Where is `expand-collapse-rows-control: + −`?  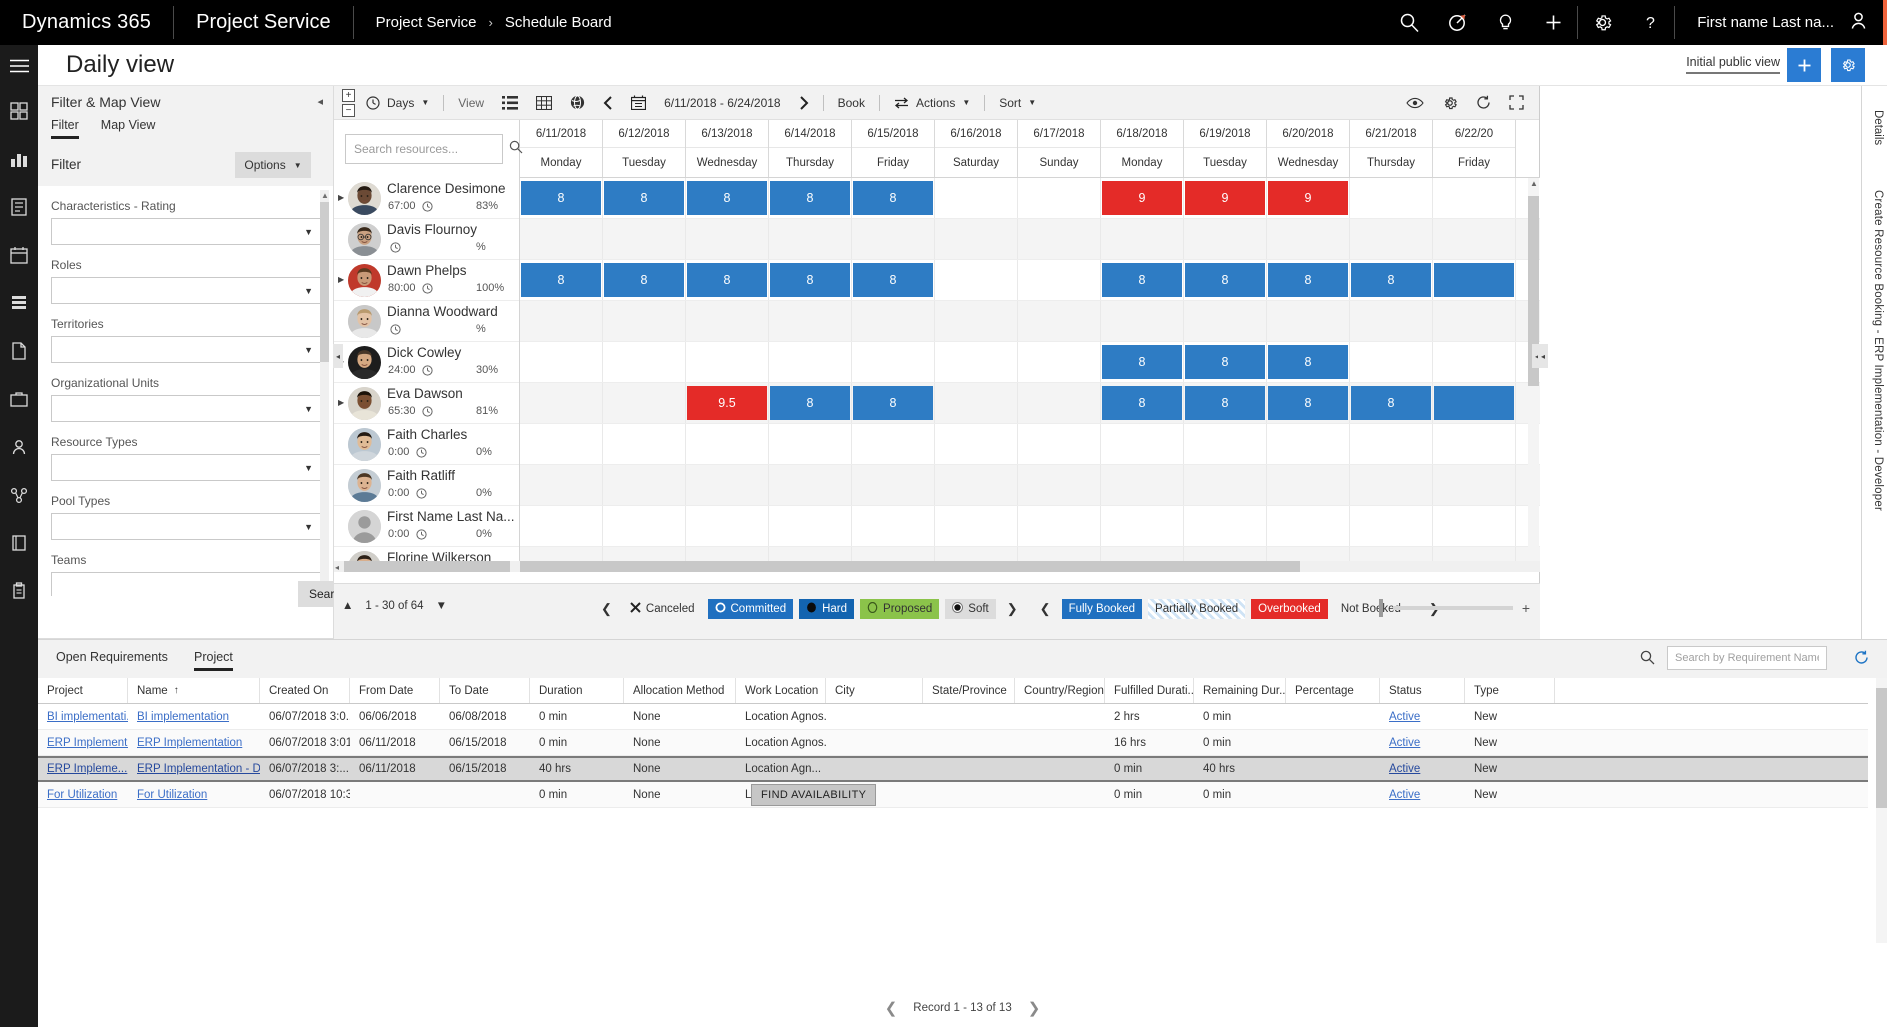
expand-collapse-rows-control: + − is located at coordinates (349, 102).